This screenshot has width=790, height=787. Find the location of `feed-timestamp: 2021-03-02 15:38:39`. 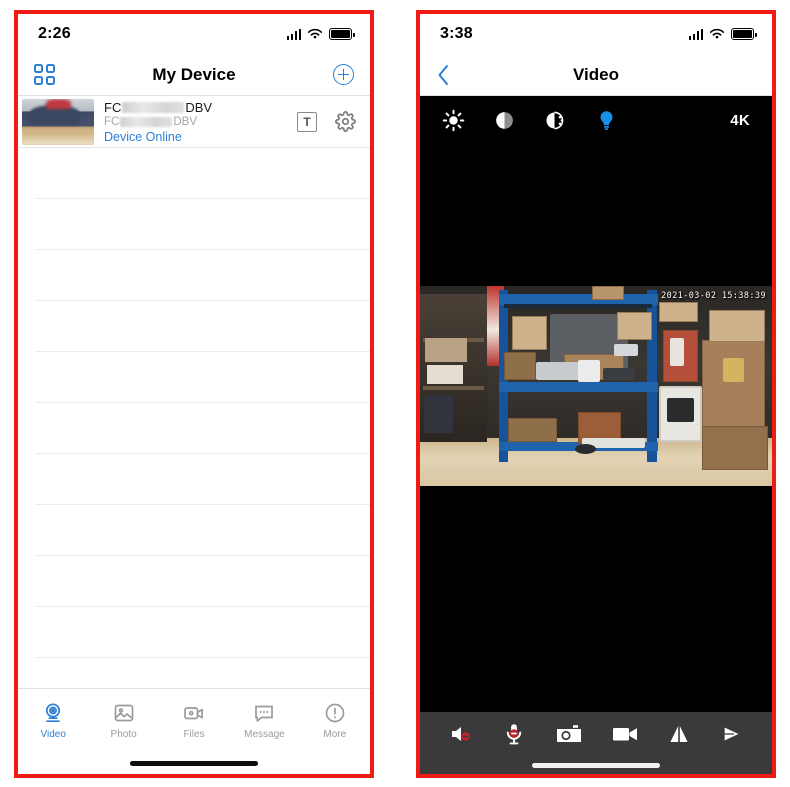

feed-timestamp: 2021-03-02 15:38:39 is located at coordinates (713, 296).